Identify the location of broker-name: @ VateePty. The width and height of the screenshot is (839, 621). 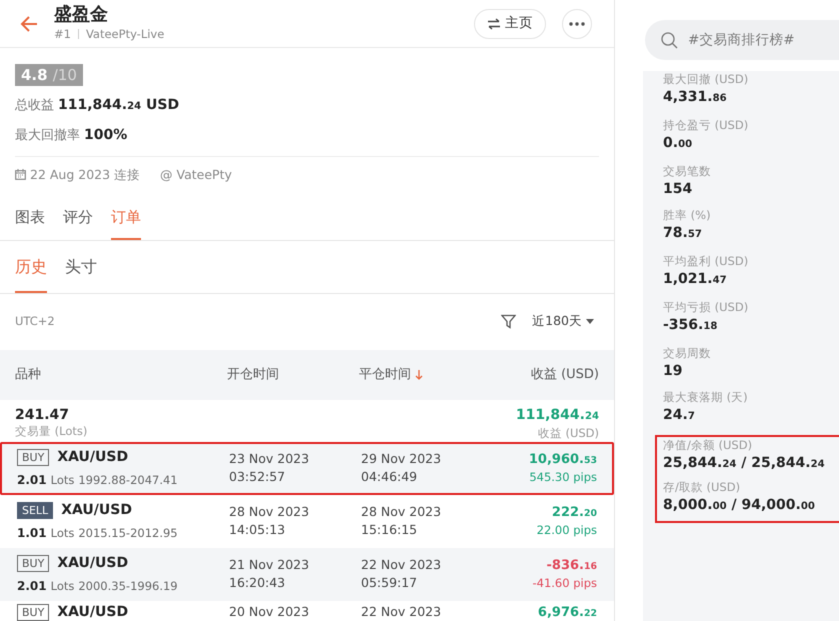
(196, 175).